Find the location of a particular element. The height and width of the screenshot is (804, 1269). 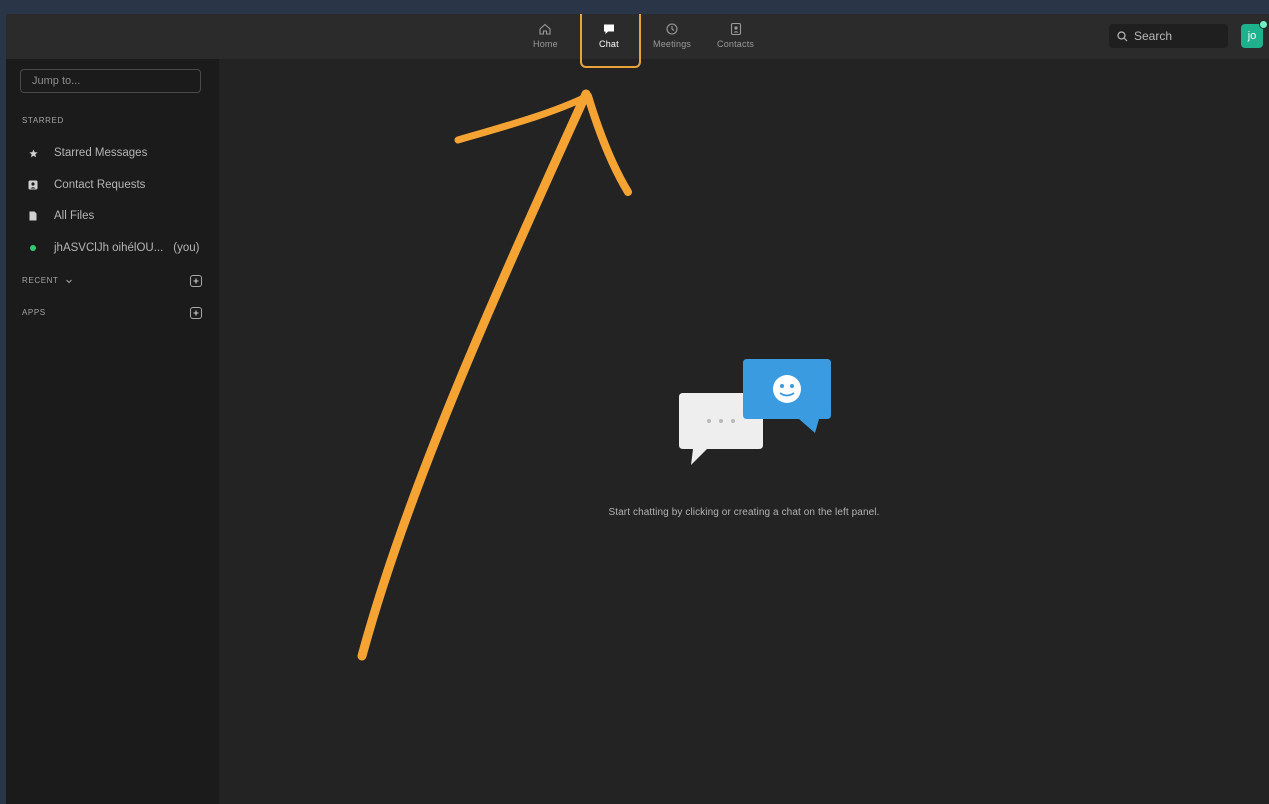

recent-header-label: RECENT is located at coordinates (40, 280).